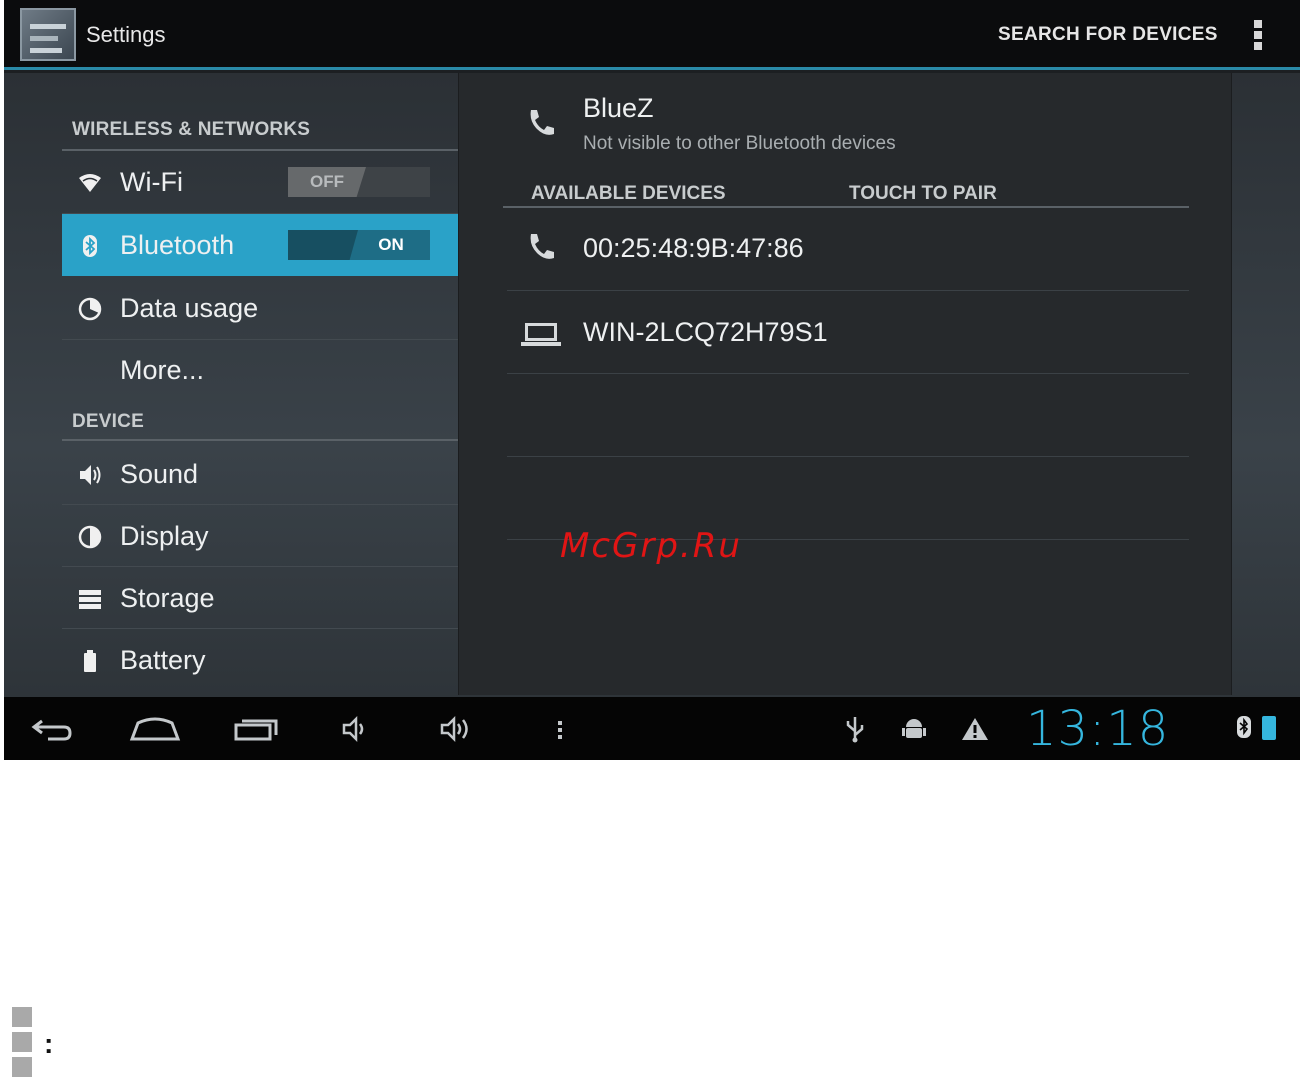 The height and width of the screenshot is (1090, 1300). What do you see at coordinates (90, 475) in the screenshot?
I see `sound-icon` at bounding box center [90, 475].